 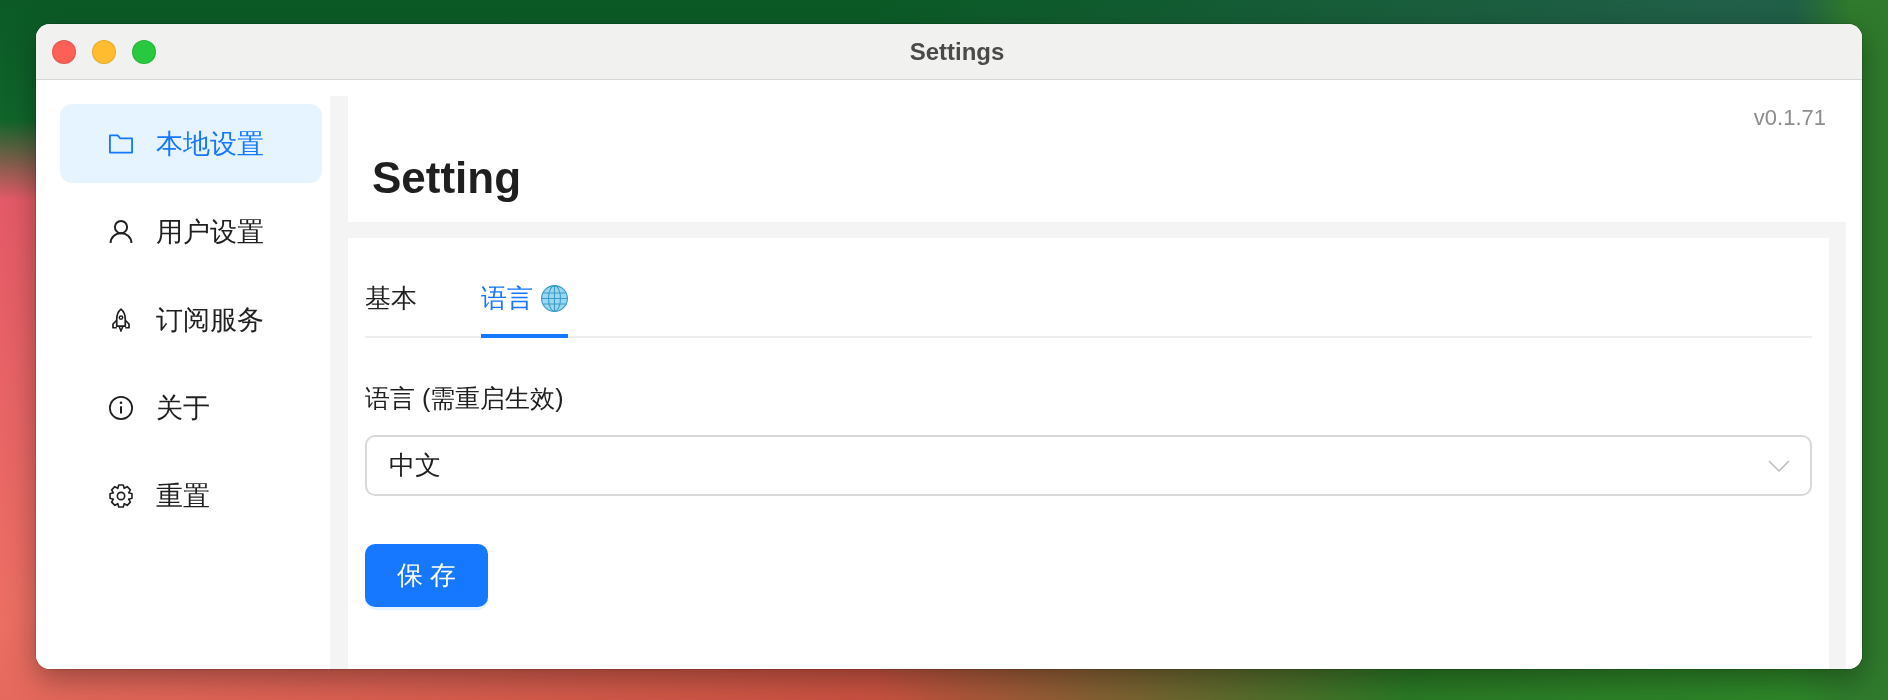 What do you see at coordinates (64, 51) in the screenshot?
I see `window-close-icon` at bounding box center [64, 51].